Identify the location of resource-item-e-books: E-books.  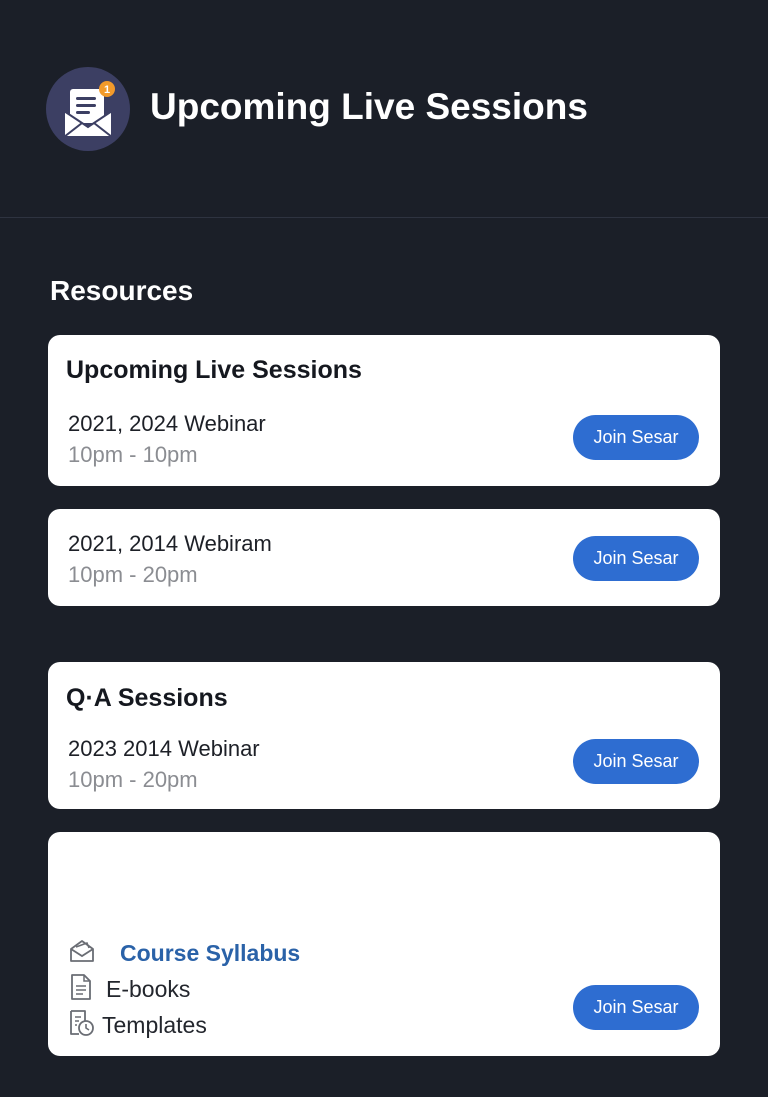
(129, 989).